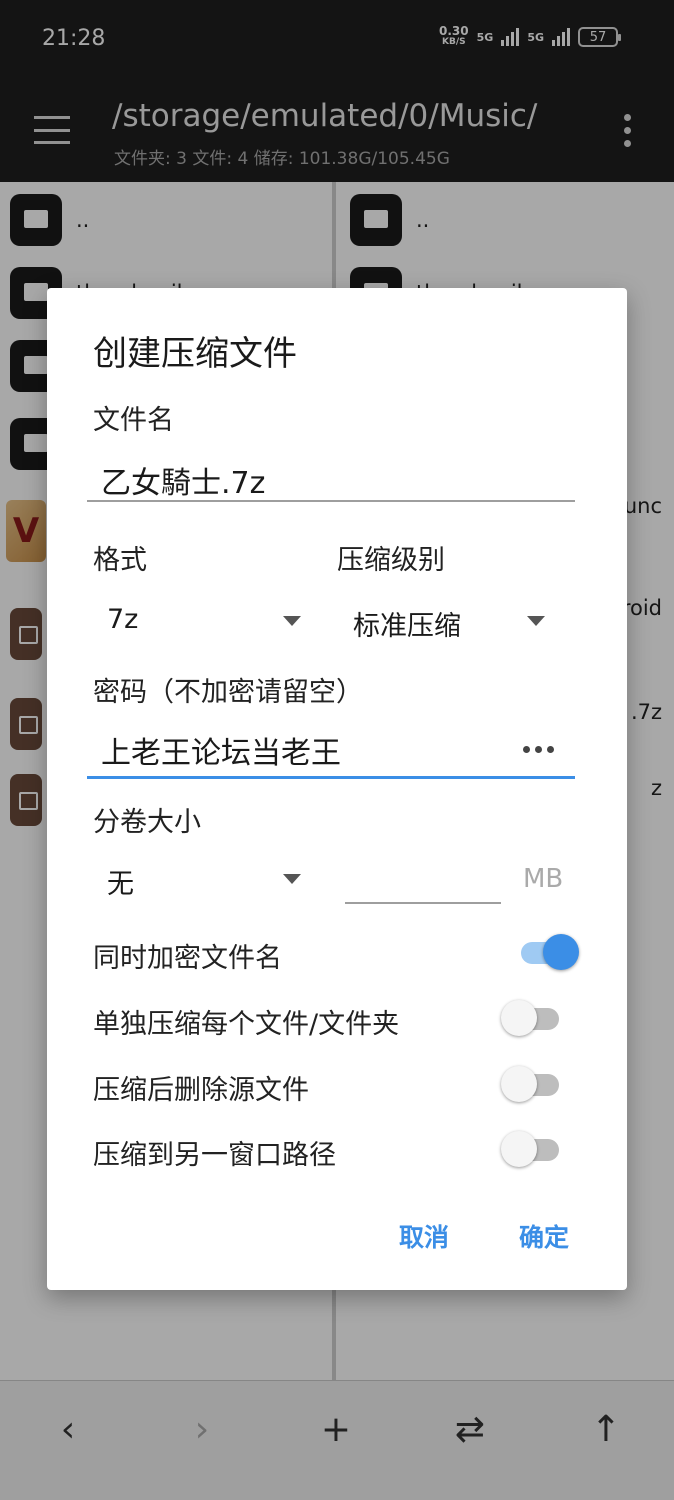  I want to click on dialog-title: 创建压缩文件, so click(195, 354).